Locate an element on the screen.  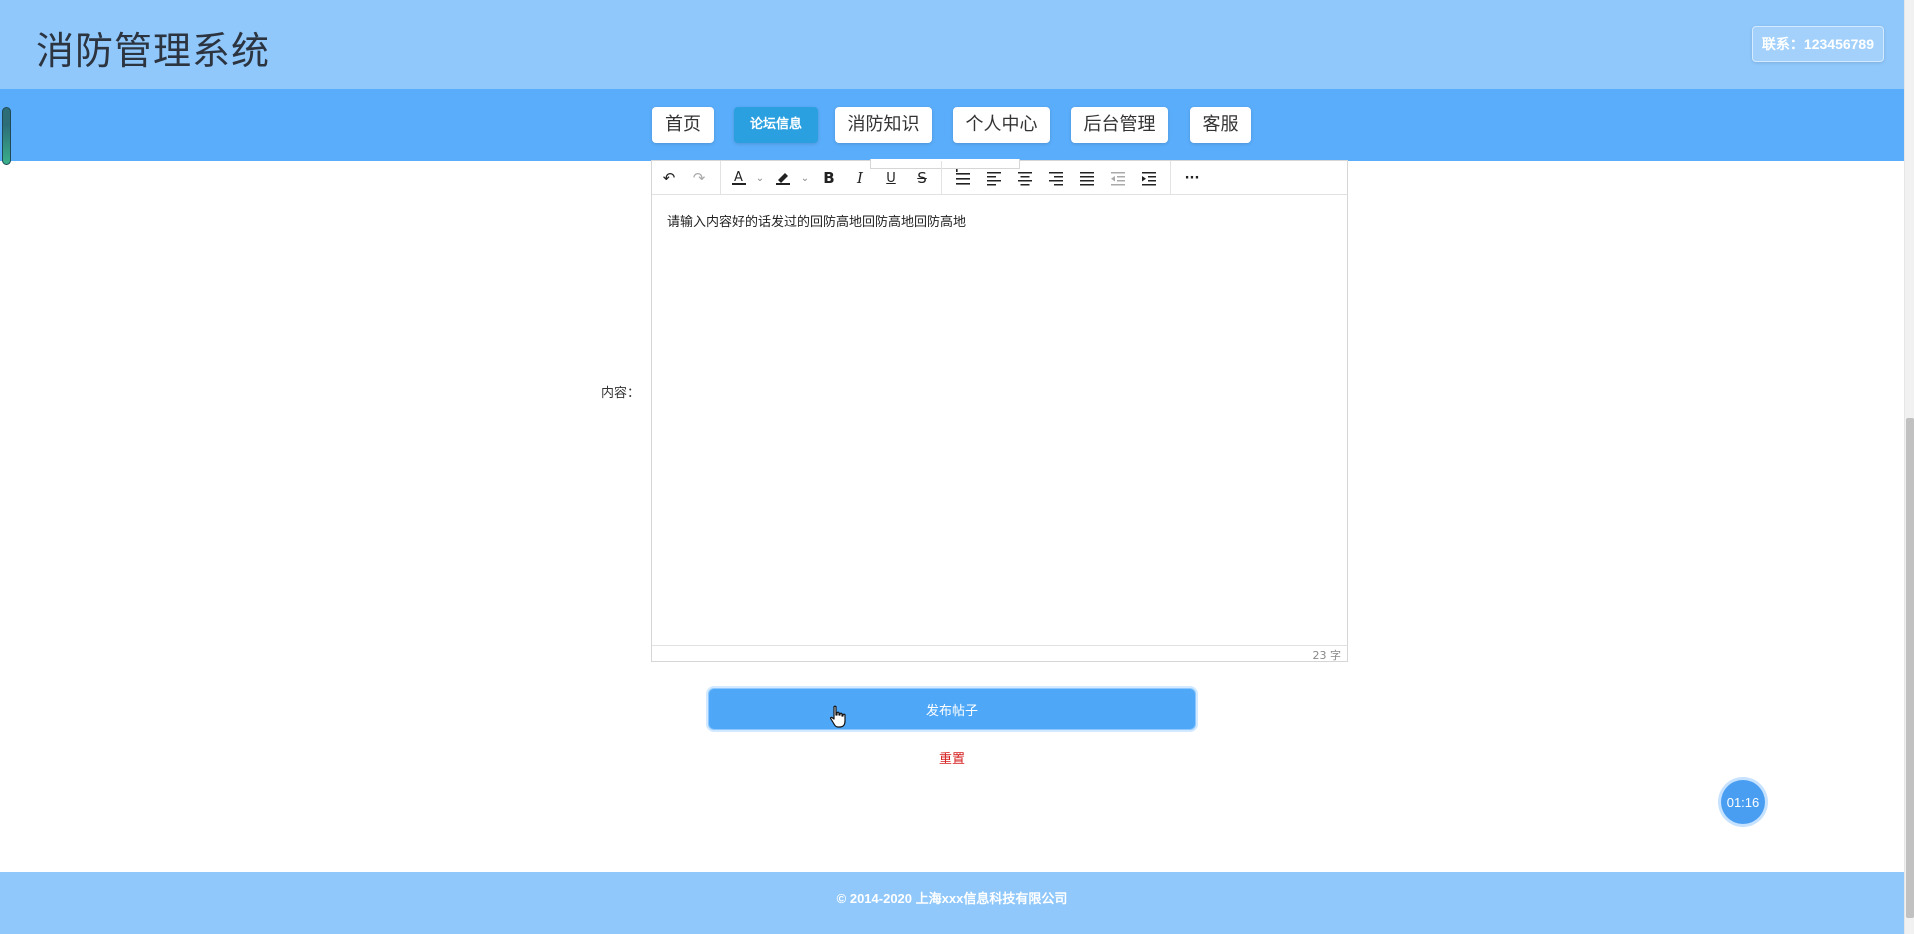
main-nav: 首页 论坛信息 消防知识 个人中心 后台管理 客服 is located at coordinates (952, 125).